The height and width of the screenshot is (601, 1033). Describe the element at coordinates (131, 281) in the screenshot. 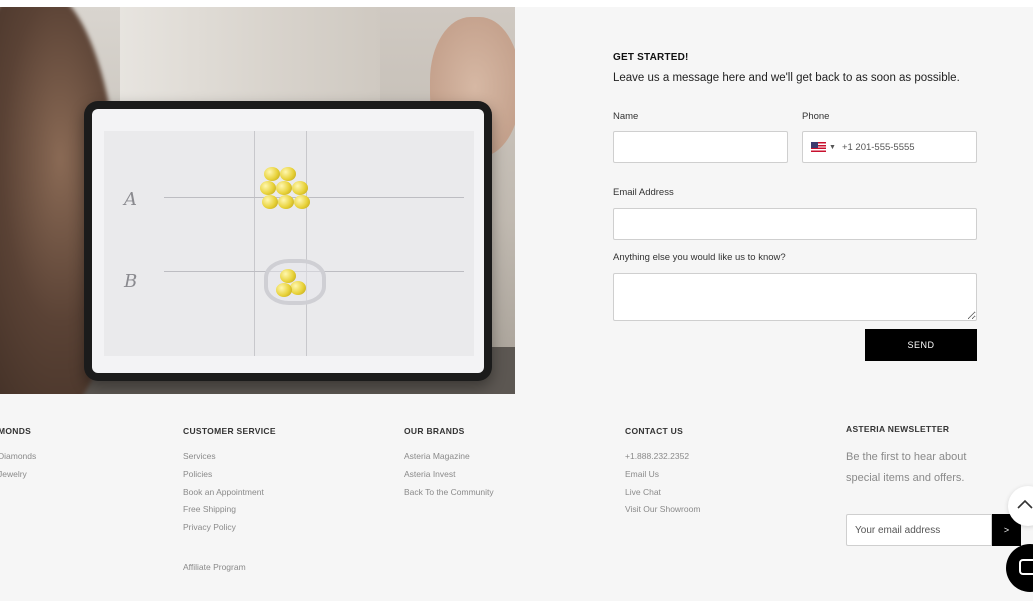

I see `paper-letter-b: B` at that location.